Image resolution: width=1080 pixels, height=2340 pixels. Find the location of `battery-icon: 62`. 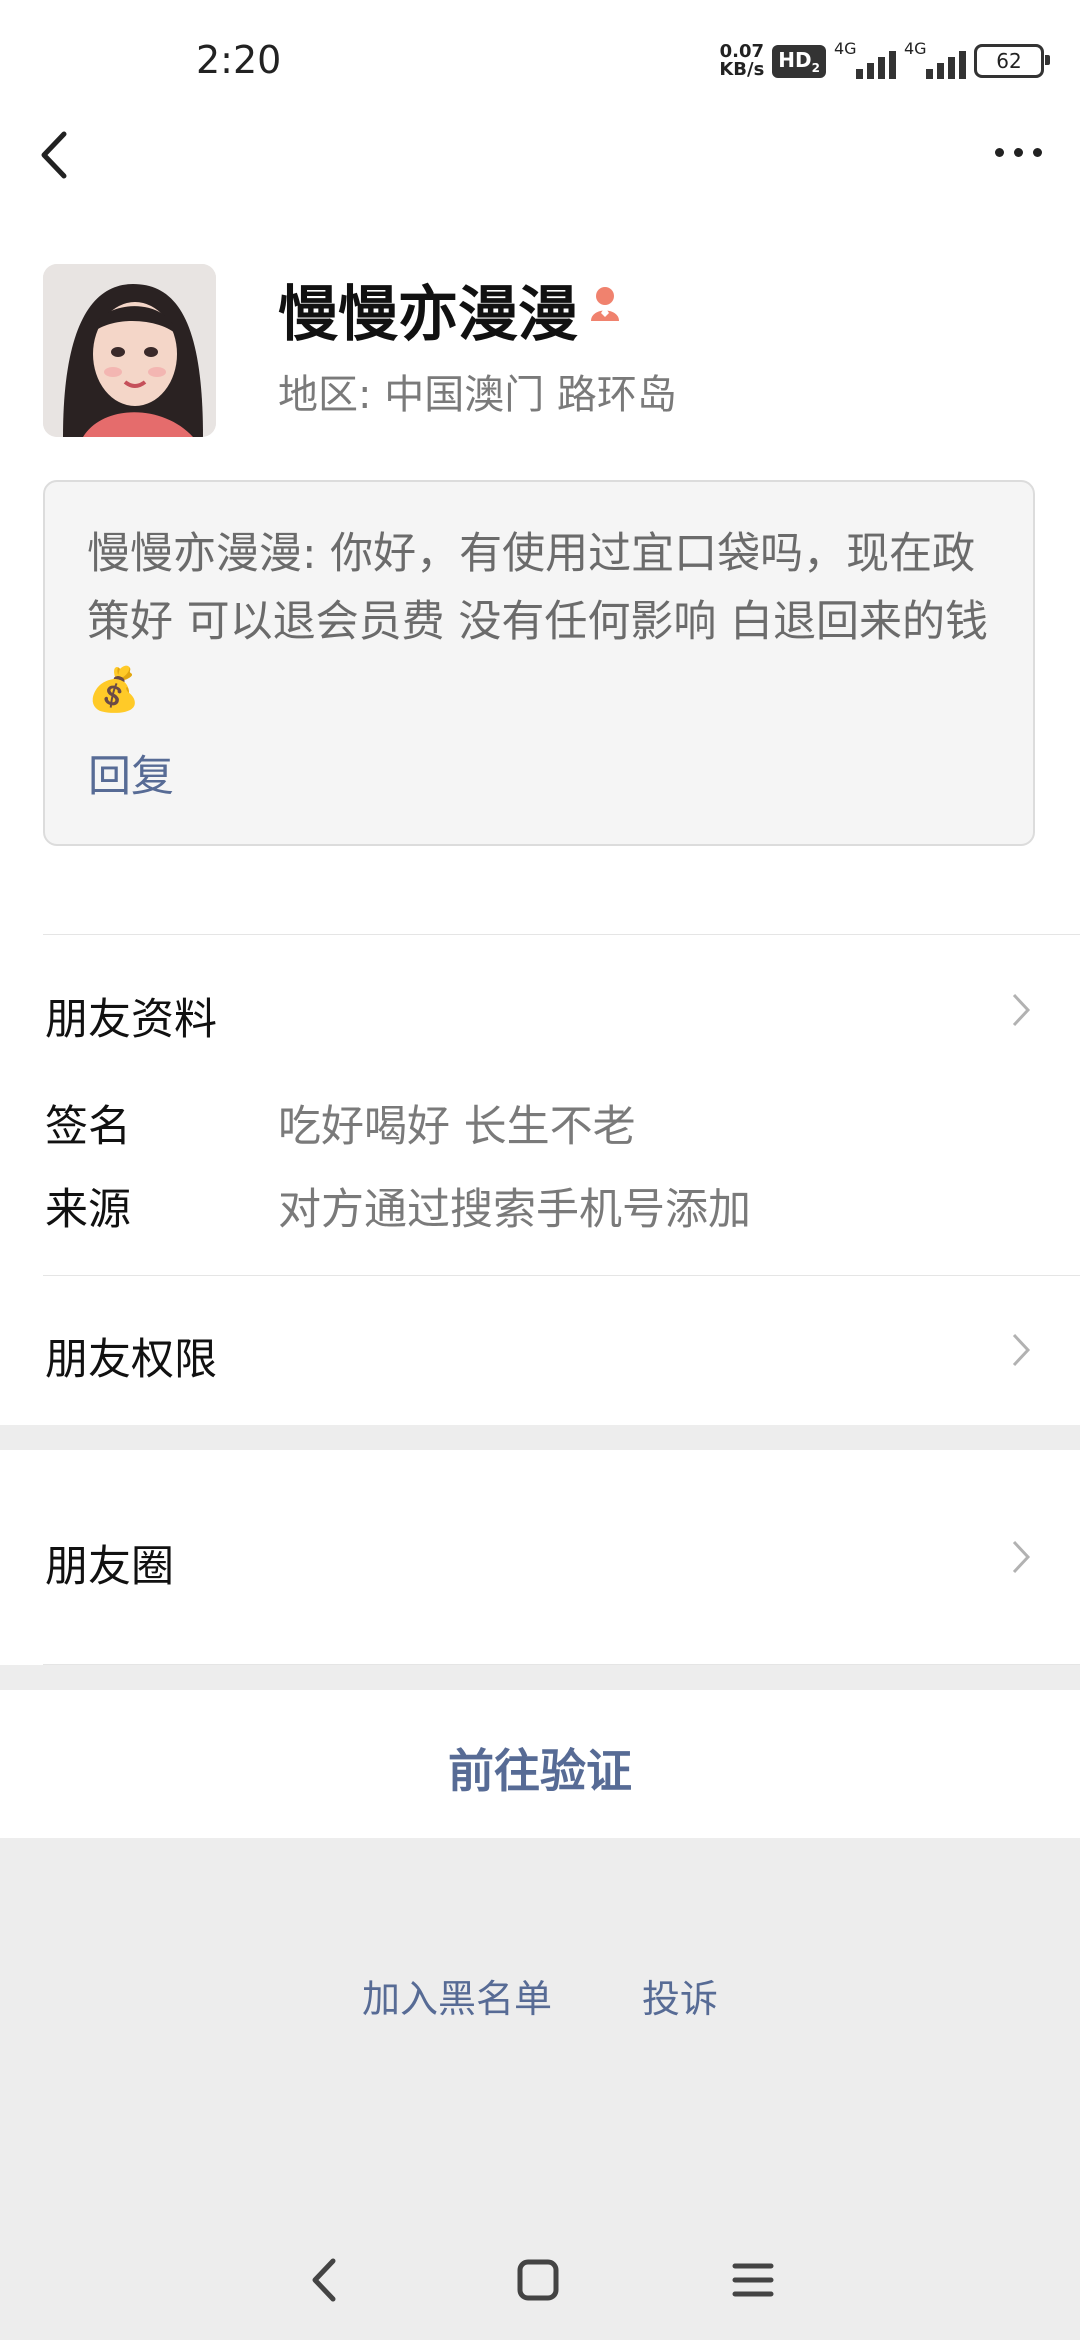

battery-icon: 62 is located at coordinates (1012, 61).